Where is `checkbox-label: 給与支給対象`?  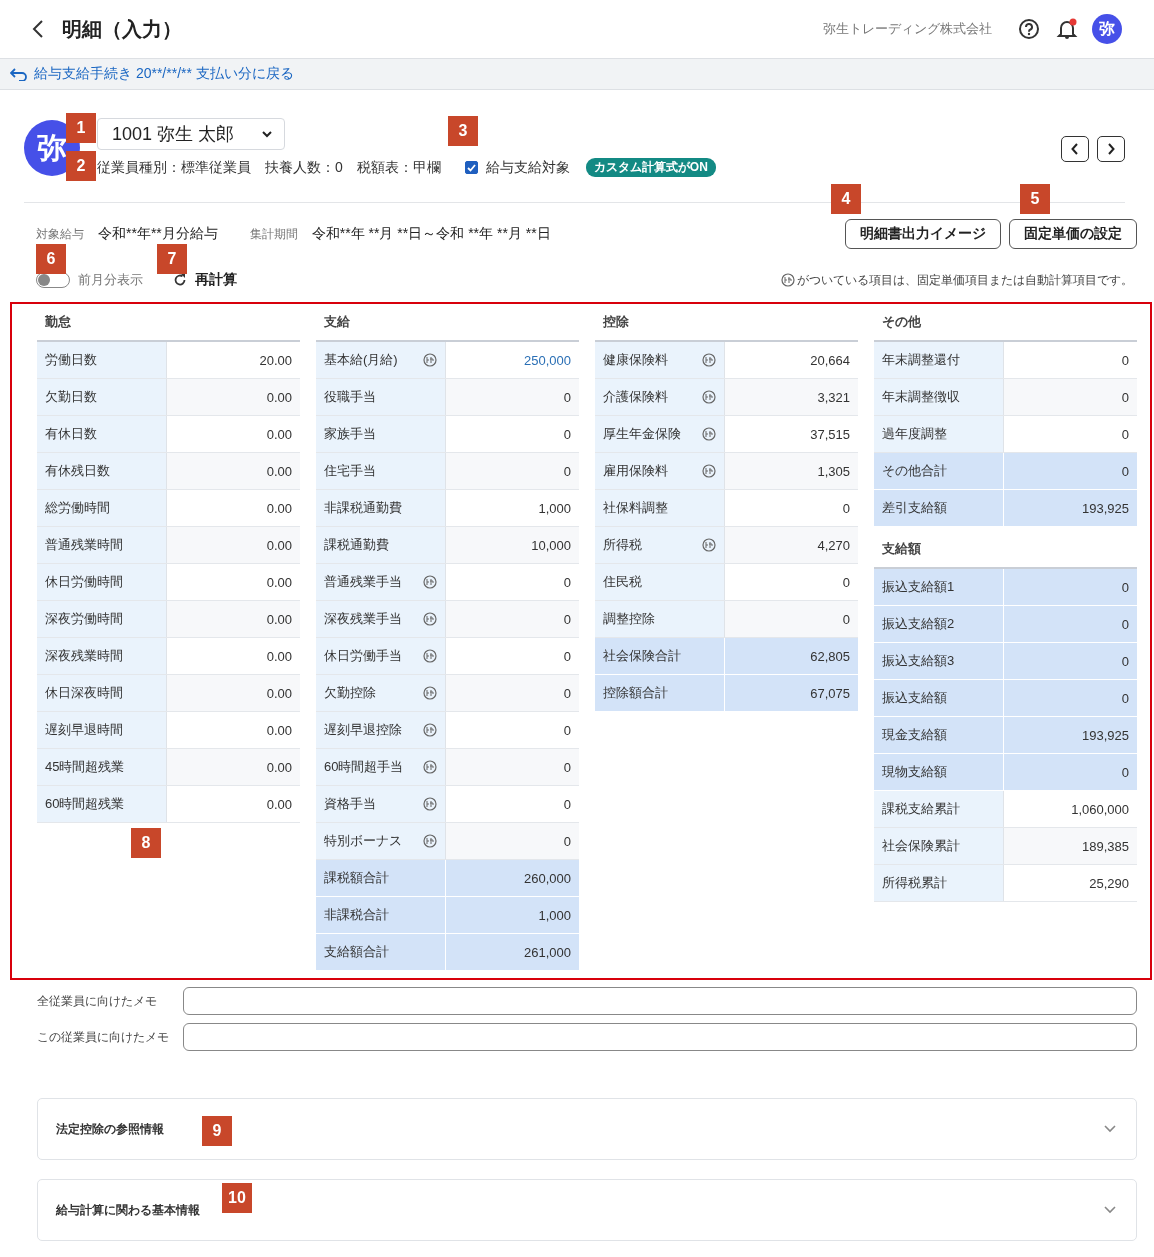 checkbox-label: 給与支給対象 is located at coordinates (527, 167).